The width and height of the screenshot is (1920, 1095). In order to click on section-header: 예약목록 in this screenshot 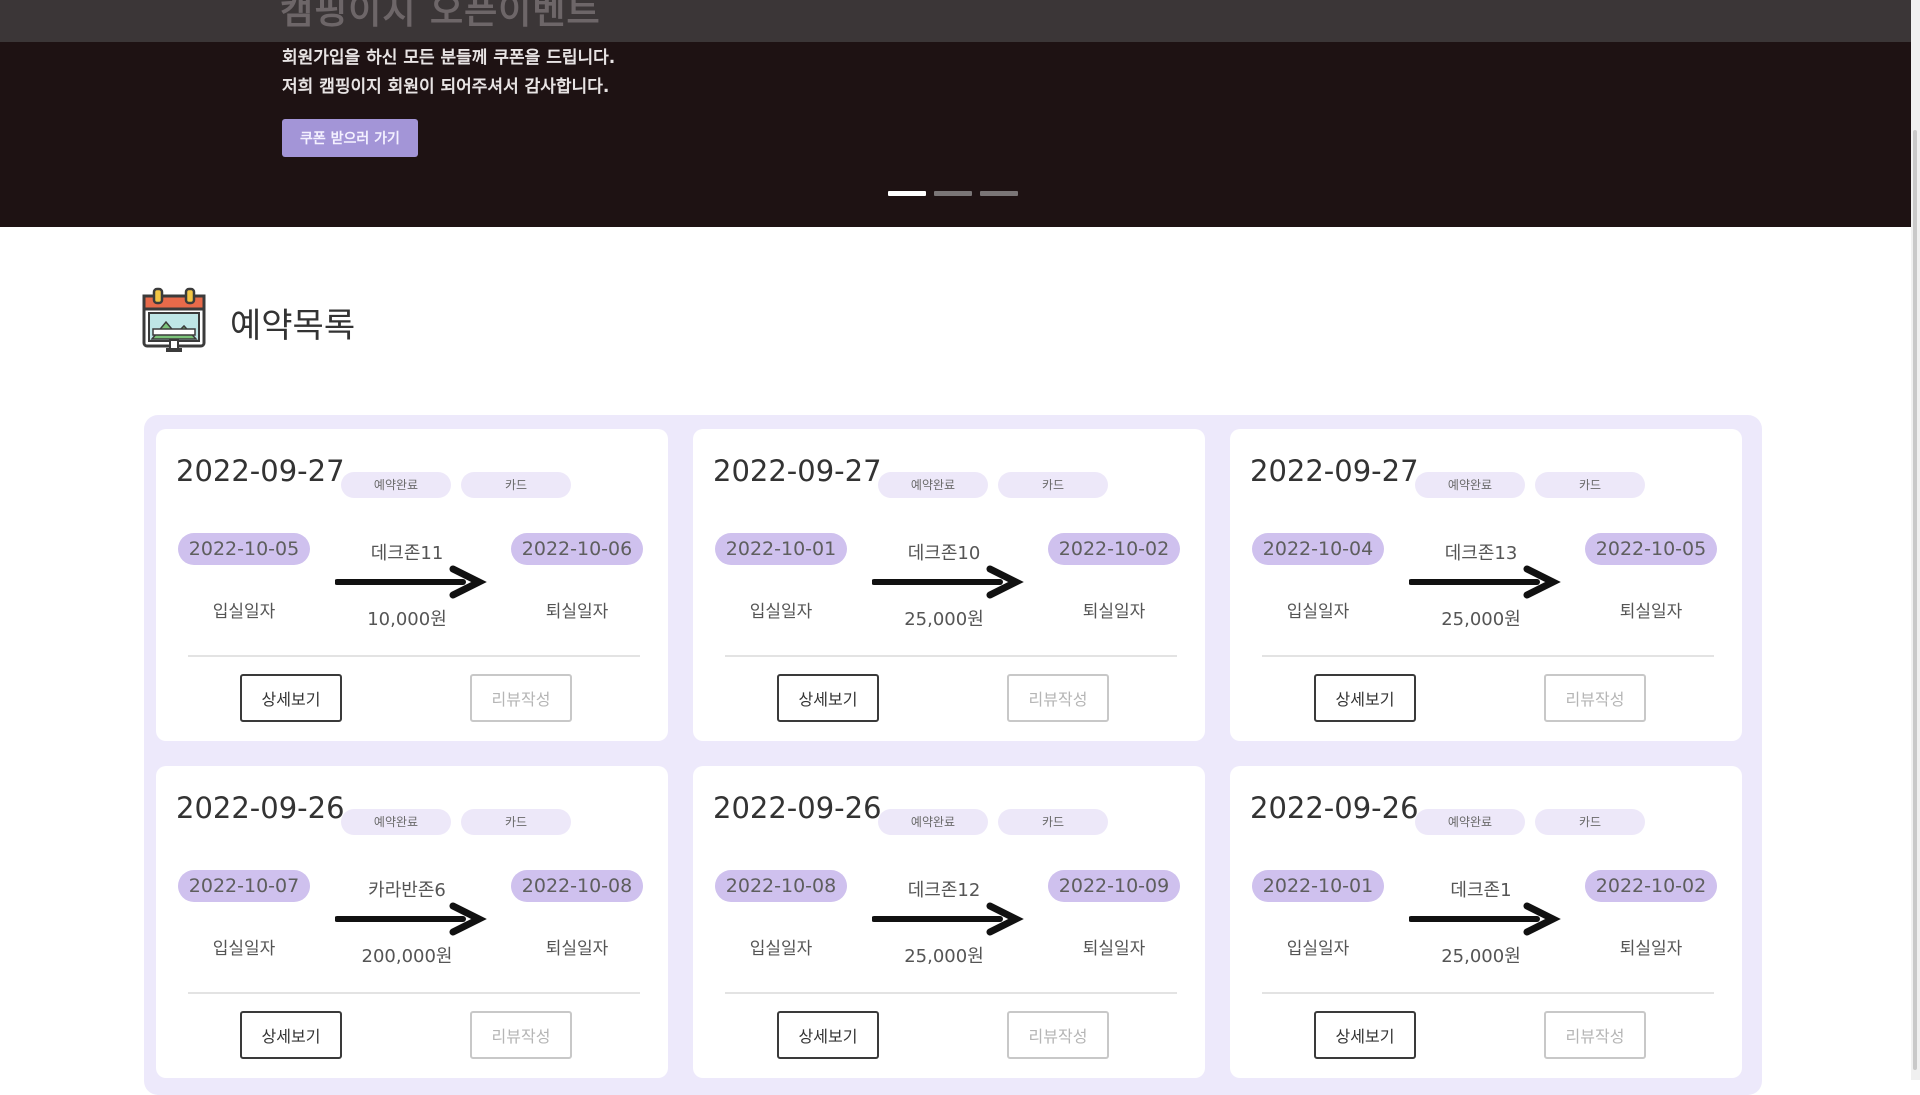, I will do `click(247, 322)`.